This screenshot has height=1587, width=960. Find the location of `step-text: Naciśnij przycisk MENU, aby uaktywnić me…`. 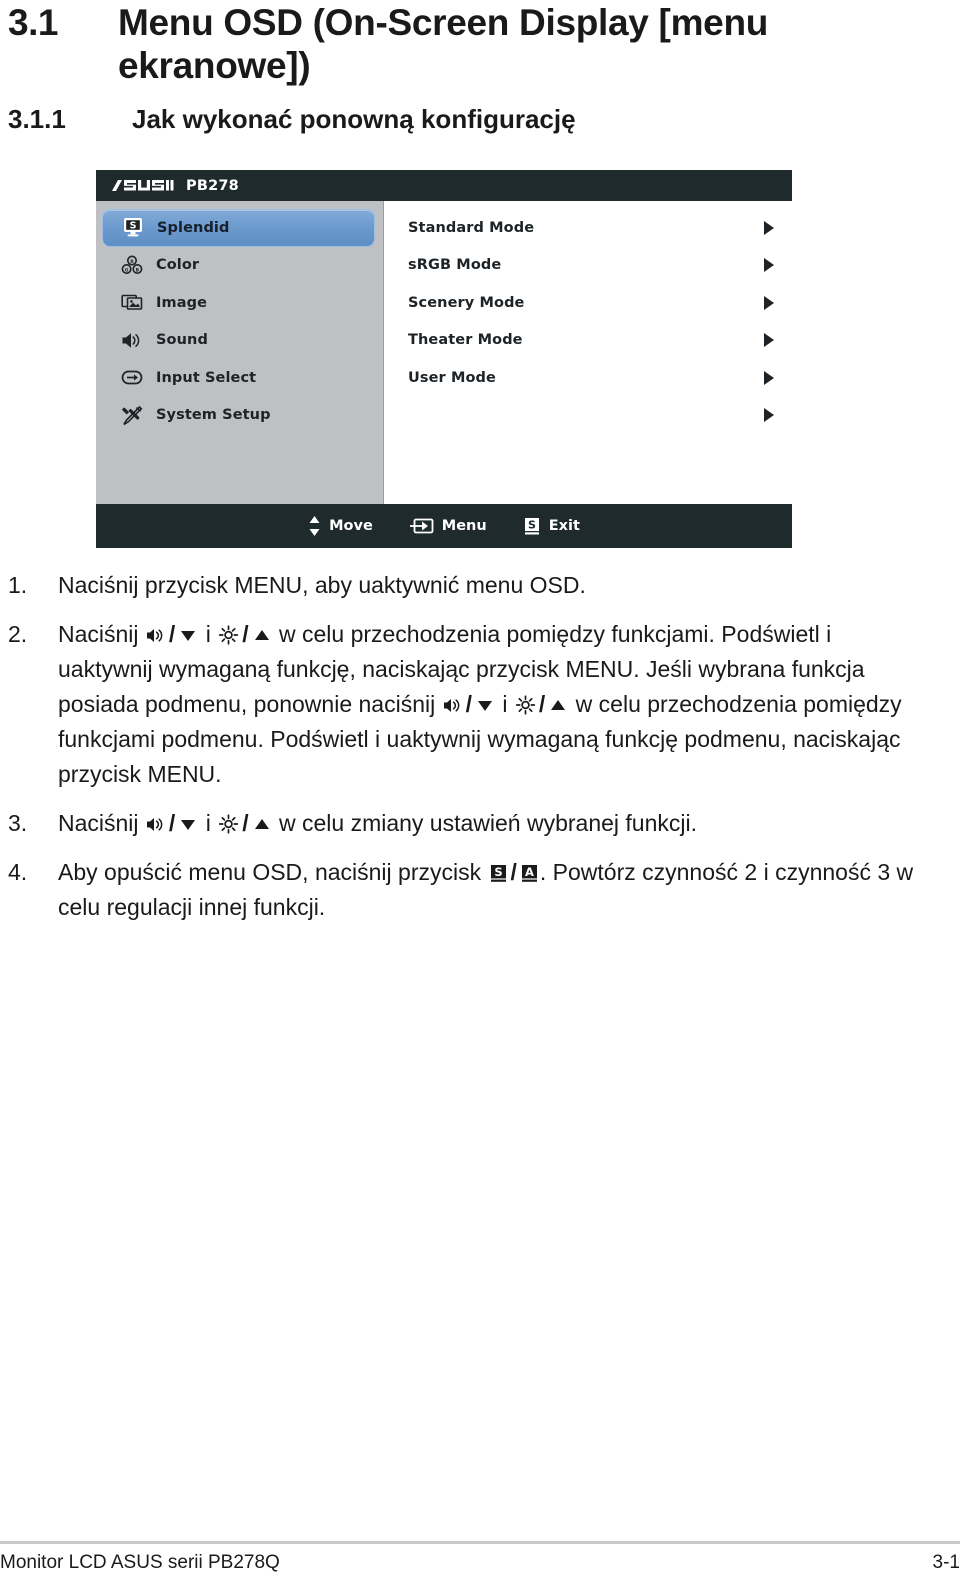

step-text: Naciśnij przycisk MENU, aby uaktywnić me… is located at coordinates (322, 585).